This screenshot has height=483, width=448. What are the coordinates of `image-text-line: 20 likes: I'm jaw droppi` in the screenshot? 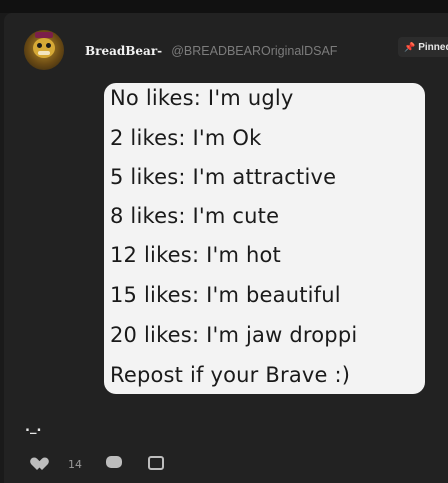 It's located at (234, 335).